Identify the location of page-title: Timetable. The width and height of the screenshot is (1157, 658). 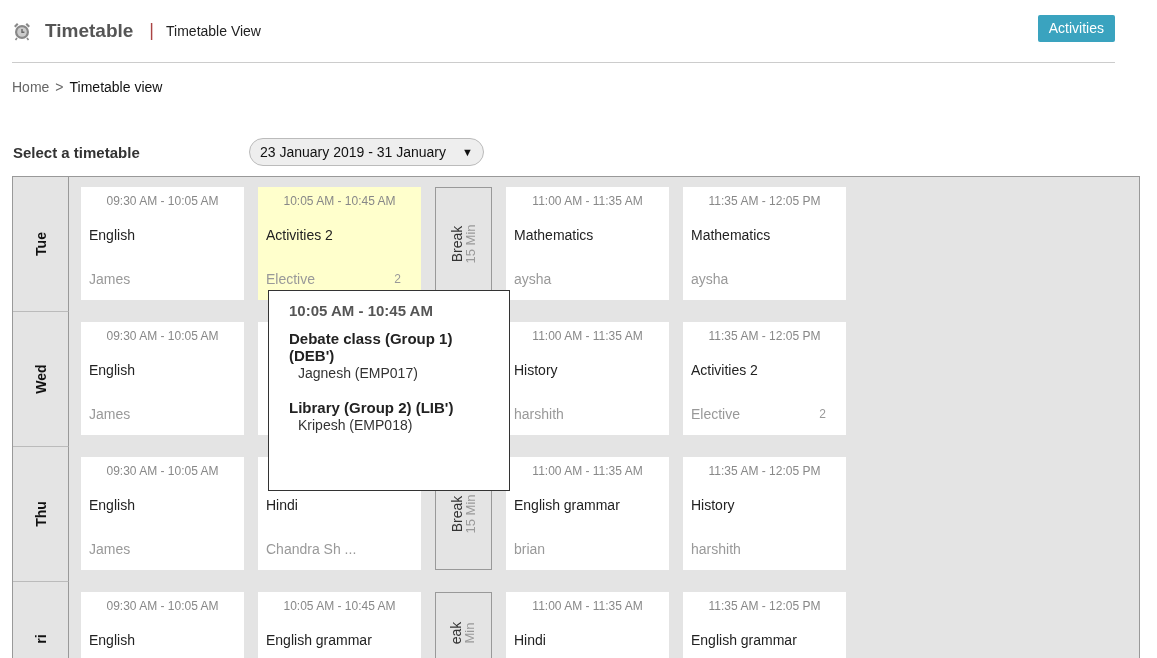
(89, 31).